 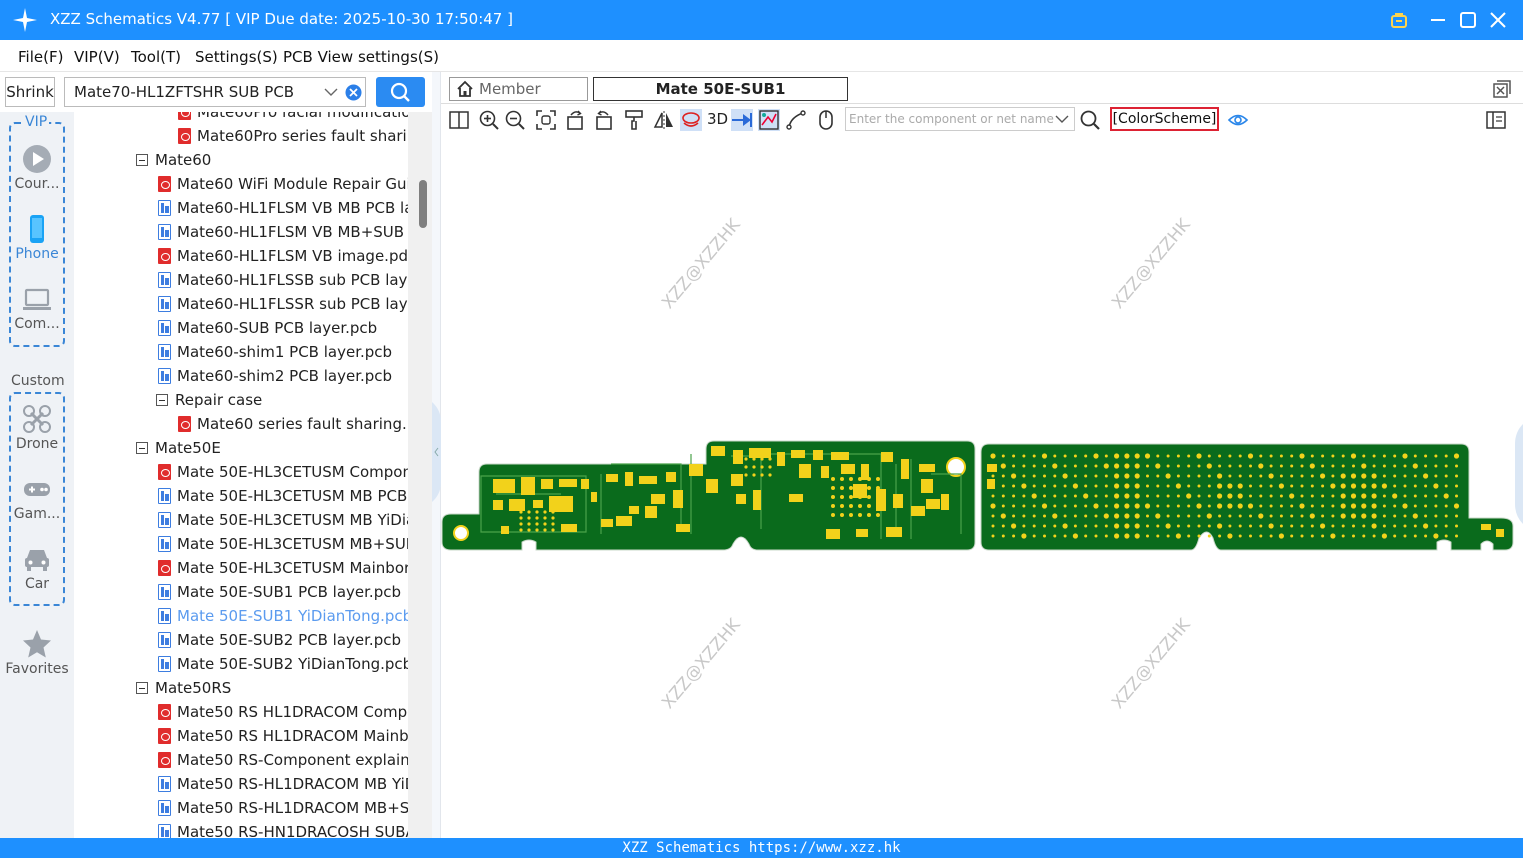 I want to click on model-search-input: Mate70-HL1ZFTSHR SUB PCB, so click(x=215, y=92).